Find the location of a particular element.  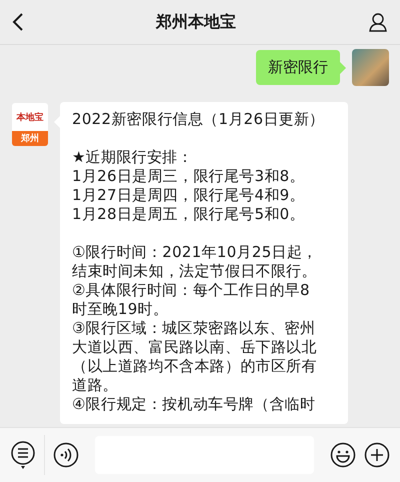

message-text-line: ①限行时间：2021年10月25日起， is located at coordinates (195, 252).